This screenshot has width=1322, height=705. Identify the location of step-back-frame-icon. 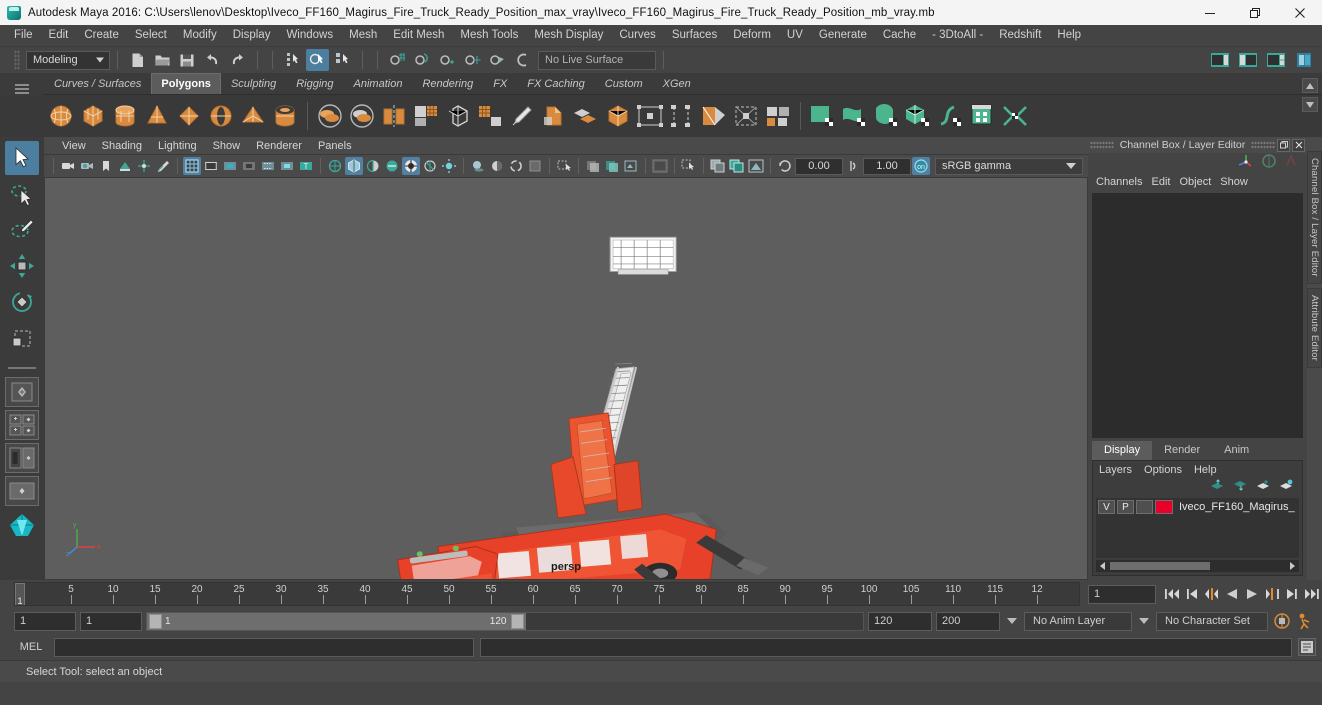
(1212, 594).